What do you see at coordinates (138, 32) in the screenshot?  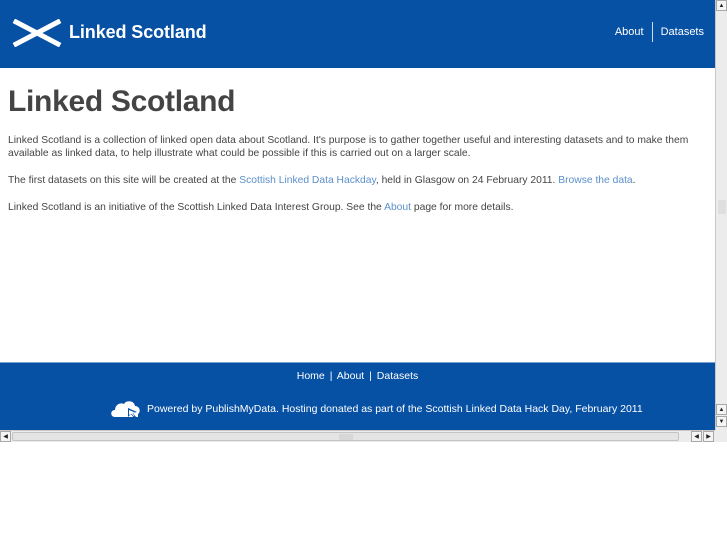 I see `site-brand: Linked Scotland` at bounding box center [138, 32].